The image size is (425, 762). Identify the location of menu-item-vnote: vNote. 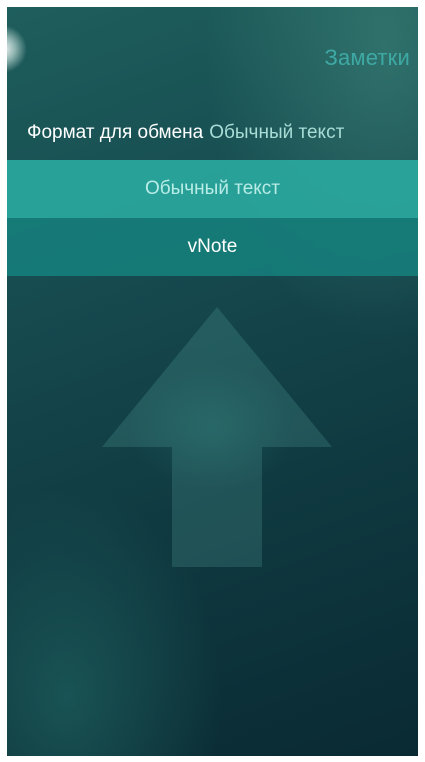
(212, 247).